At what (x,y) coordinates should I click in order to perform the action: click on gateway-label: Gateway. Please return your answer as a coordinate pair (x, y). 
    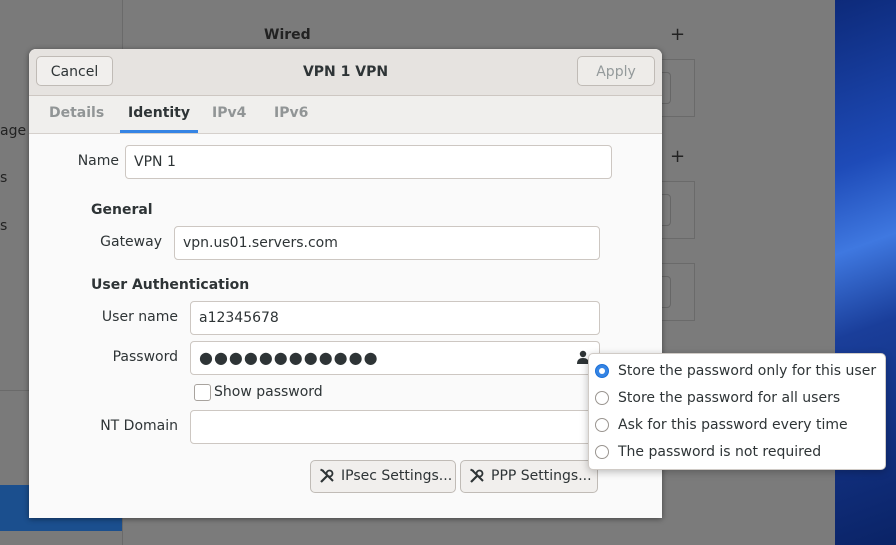
    Looking at the image, I should click on (131, 242).